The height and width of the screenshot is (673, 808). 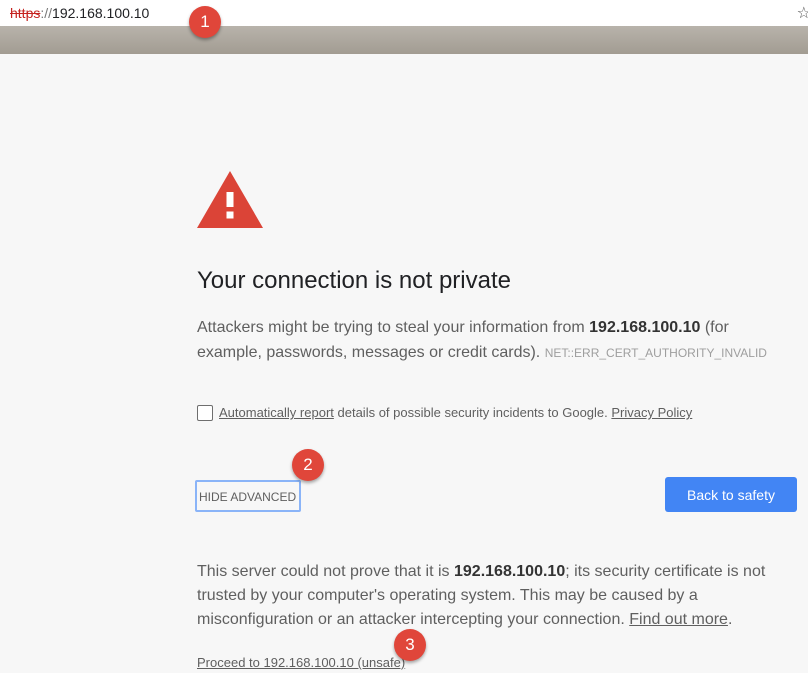 What do you see at coordinates (410, 645) in the screenshot?
I see `annotation-badge-3: 3` at bounding box center [410, 645].